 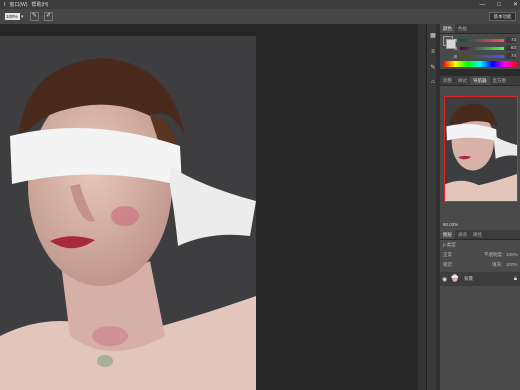 What do you see at coordinates (4, 5) in the screenshot?
I see `menu-item-t: t` at bounding box center [4, 5].